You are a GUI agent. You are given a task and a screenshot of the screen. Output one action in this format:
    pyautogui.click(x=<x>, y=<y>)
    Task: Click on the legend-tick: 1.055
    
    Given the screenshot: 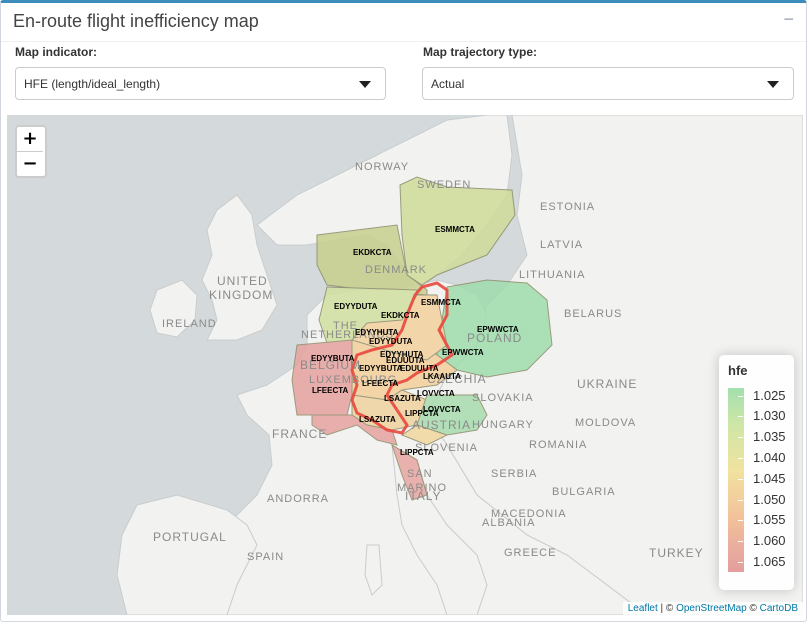 What is the action you would take?
    pyautogui.click(x=766, y=519)
    